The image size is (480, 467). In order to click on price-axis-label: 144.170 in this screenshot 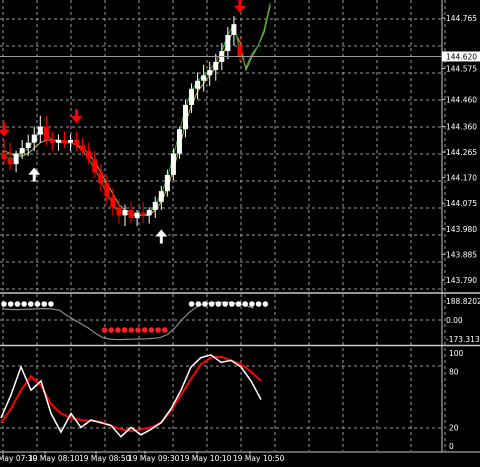, I will do `click(461, 178)`.